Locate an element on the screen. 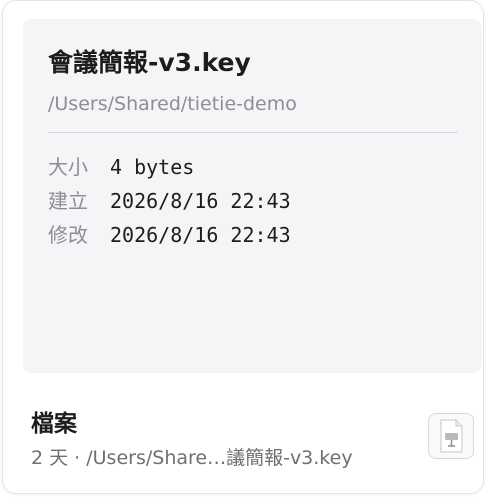 The width and height of the screenshot is (498, 498). meta-label-created: 建立 is located at coordinates (68, 201).